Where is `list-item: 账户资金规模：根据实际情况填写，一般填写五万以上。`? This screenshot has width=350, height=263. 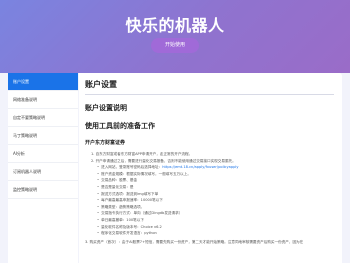
list-item: 账户资金规模：根据实际情况填写，一般填写五万以上。 is located at coordinates (215, 174).